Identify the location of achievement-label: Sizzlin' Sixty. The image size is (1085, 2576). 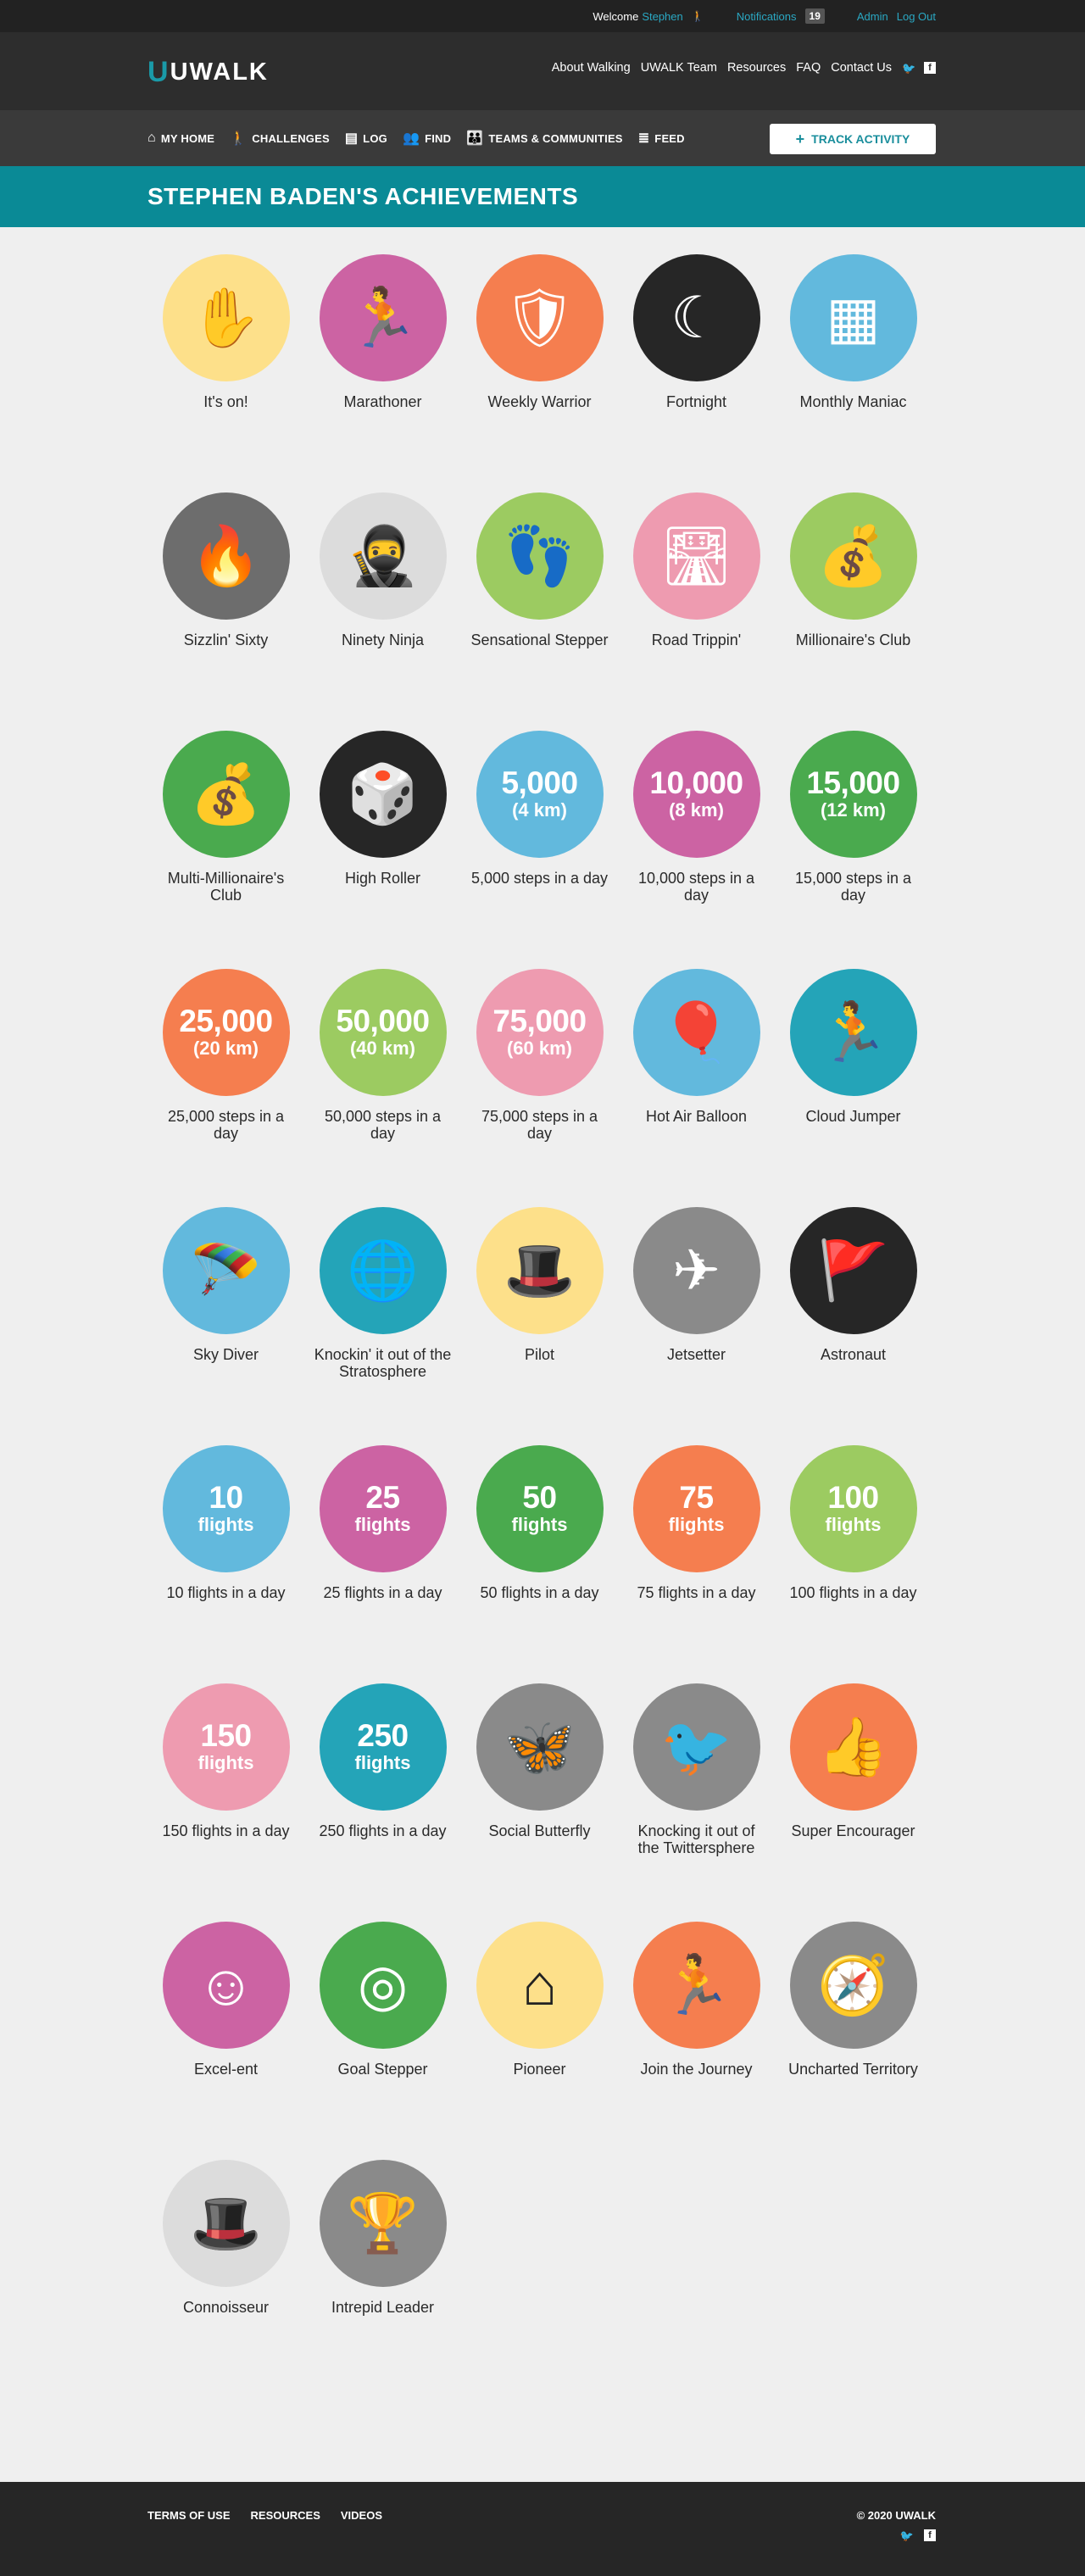
(226, 639).